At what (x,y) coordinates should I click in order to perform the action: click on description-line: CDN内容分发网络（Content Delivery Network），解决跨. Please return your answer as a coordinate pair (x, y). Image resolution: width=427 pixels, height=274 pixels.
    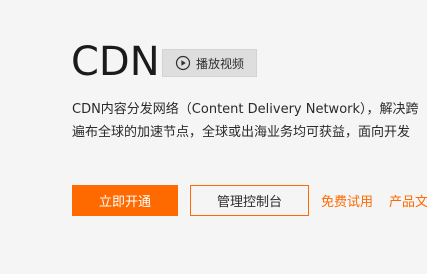
    Looking at the image, I should click on (245, 109).